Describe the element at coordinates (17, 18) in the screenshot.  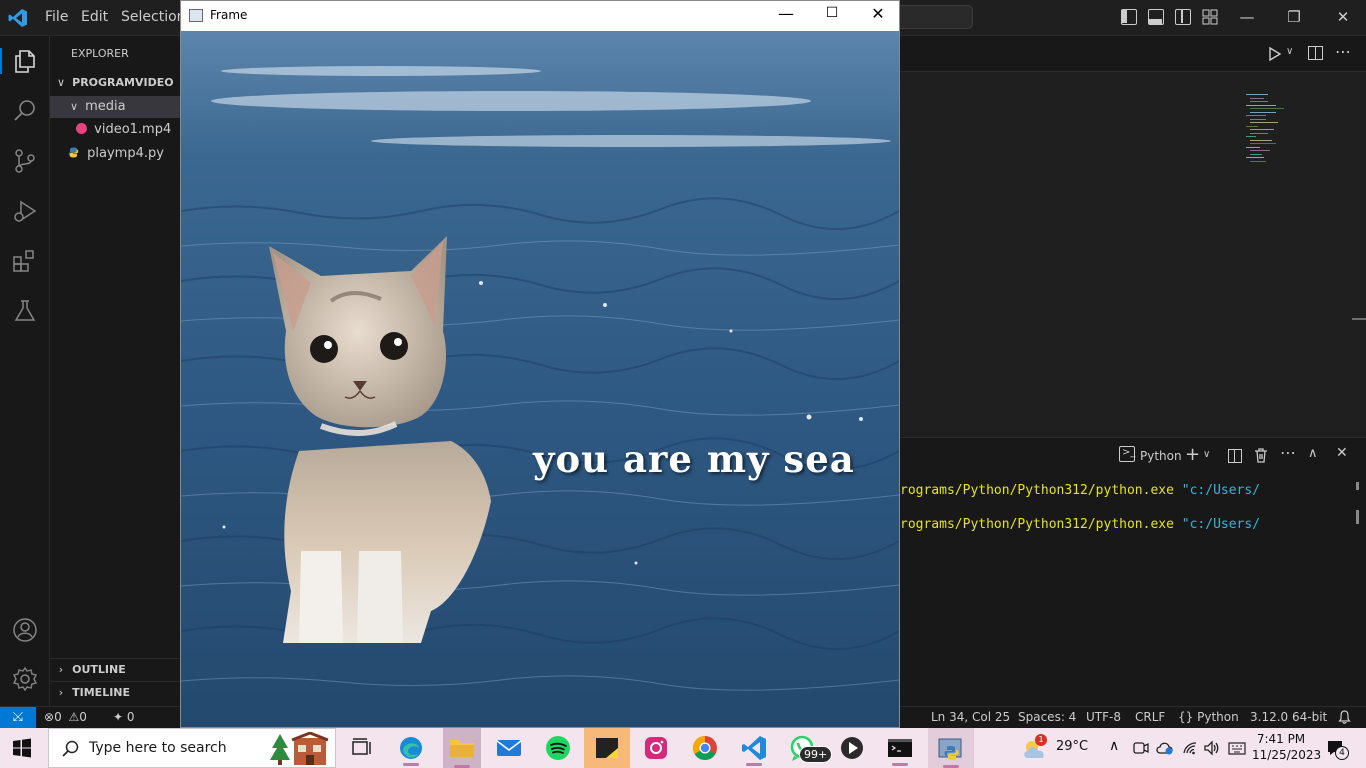
I see `vscode-logo-icon` at that location.